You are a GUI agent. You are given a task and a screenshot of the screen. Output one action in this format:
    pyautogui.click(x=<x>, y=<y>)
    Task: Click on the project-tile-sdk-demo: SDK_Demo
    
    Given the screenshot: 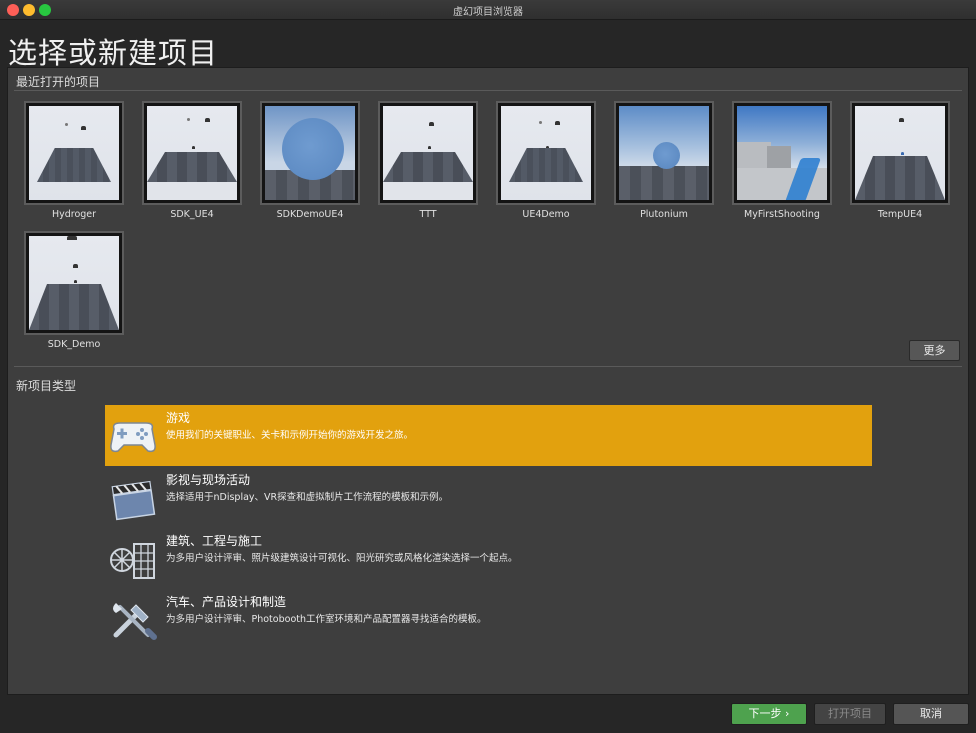 What is the action you would take?
    pyautogui.click(x=76, y=293)
    